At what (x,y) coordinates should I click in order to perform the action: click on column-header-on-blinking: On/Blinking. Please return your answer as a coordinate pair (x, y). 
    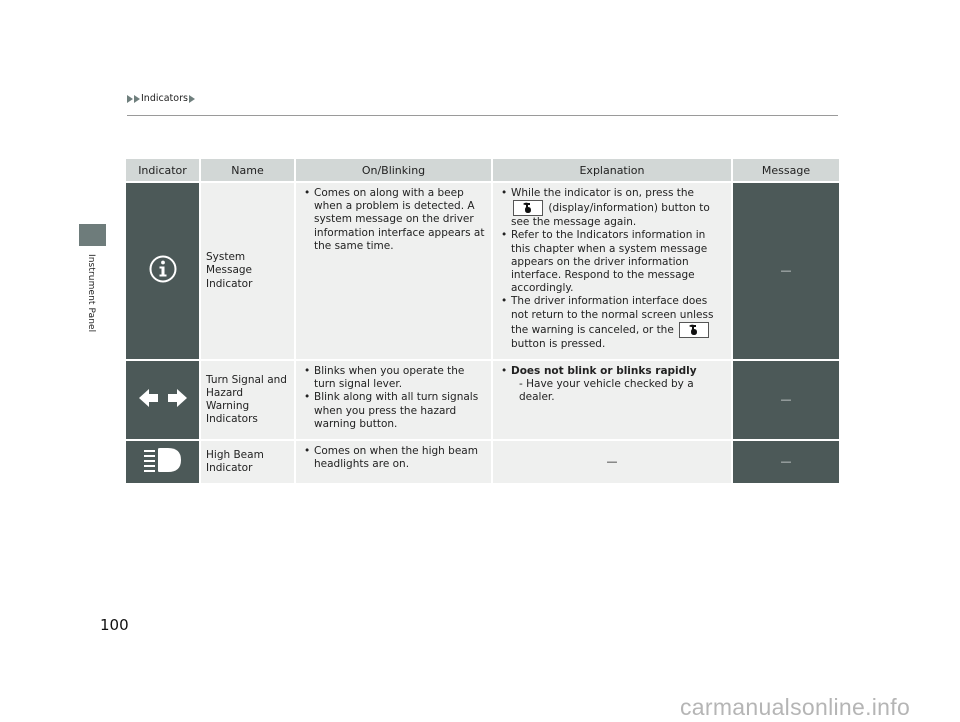
    Looking at the image, I should click on (393, 170).